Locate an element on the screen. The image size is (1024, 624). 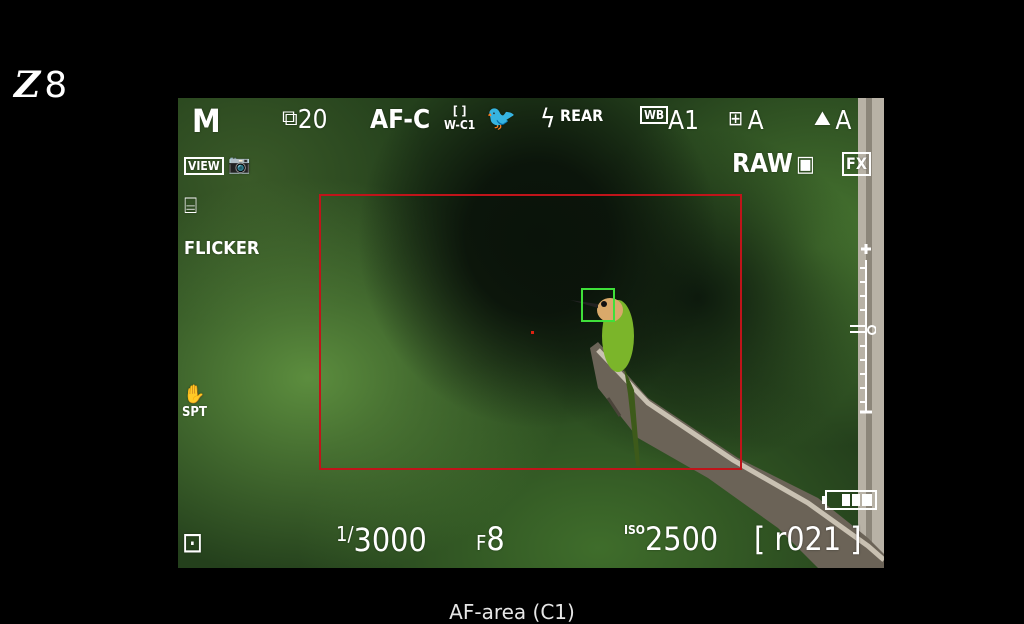
frames-remaining: [ r021 ] is located at coordinates (808, 539).